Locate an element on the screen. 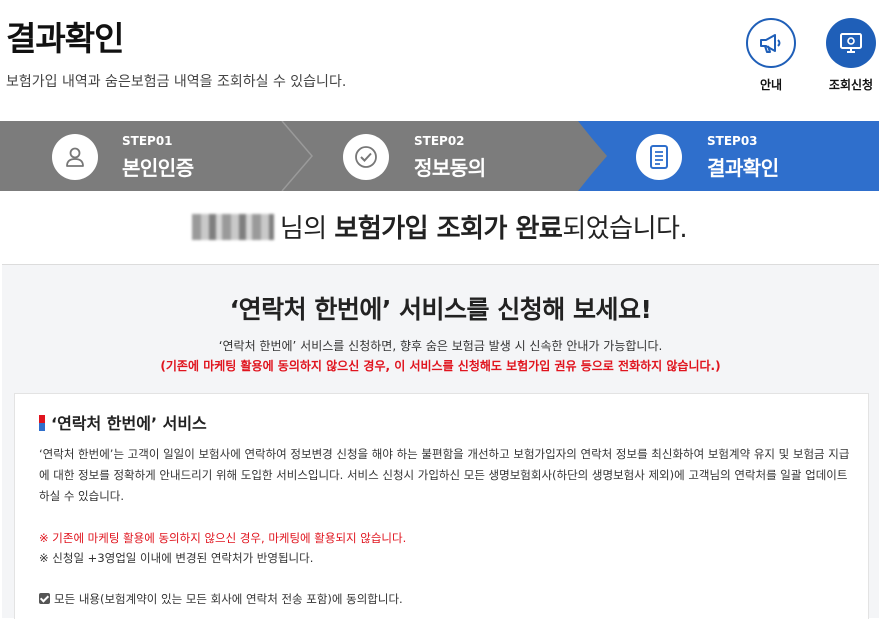  step-progress-bar: STEP01 본인인증 STEP02 정보동의 STEP03 결과확인 is located at coordinates (439, 156).